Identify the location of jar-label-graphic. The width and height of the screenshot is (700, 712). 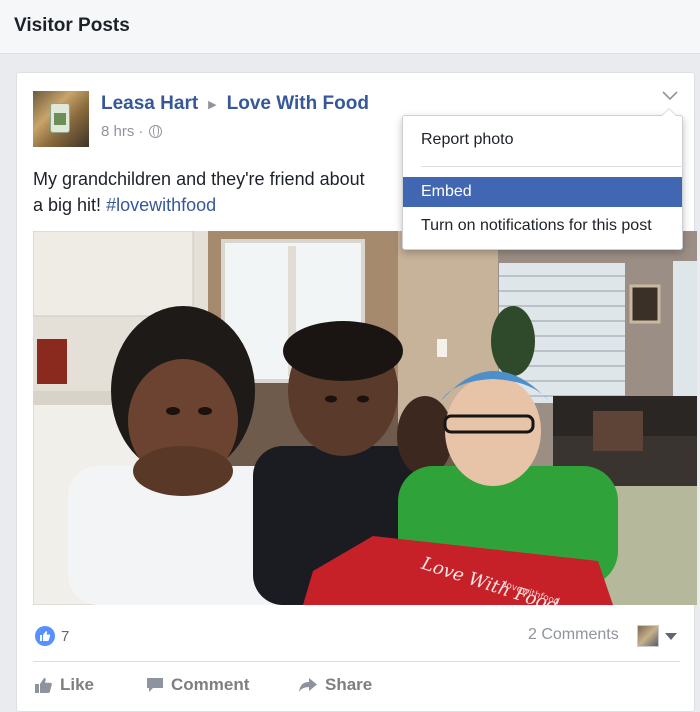
(60, 119).